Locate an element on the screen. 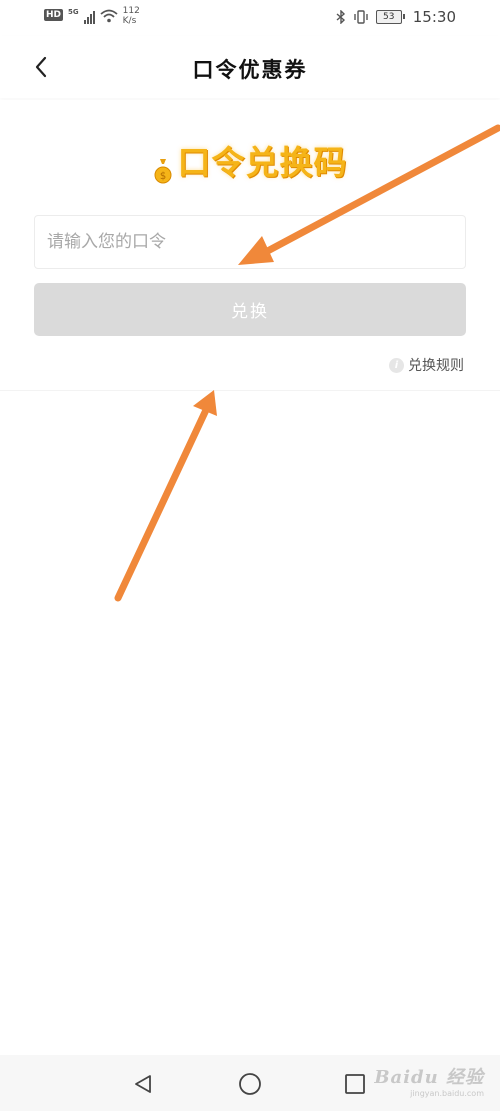 This screenshot has width=500, height=1111. info-icon: i is located at coordinates (396, 365).